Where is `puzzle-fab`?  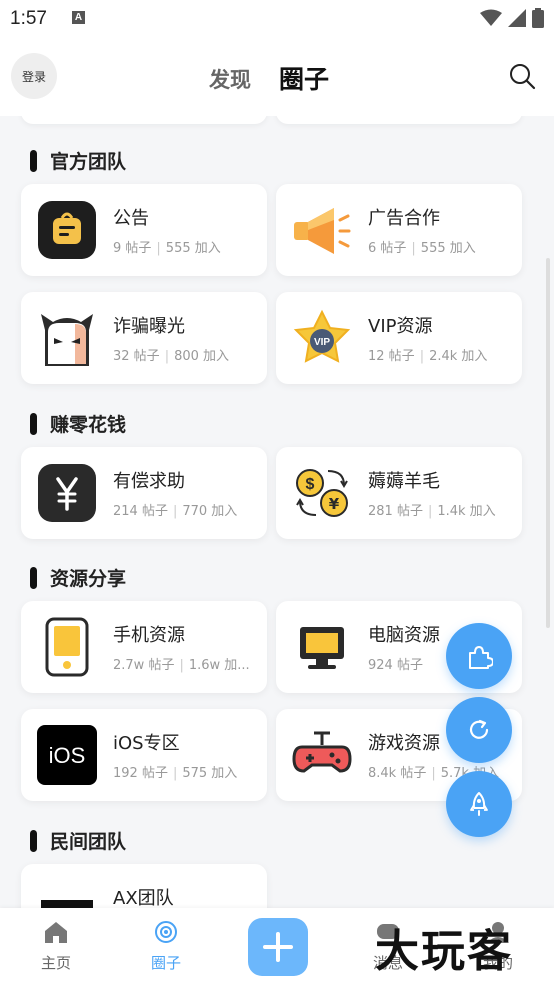
puzzle-fab is located at coordinates (479, 656).